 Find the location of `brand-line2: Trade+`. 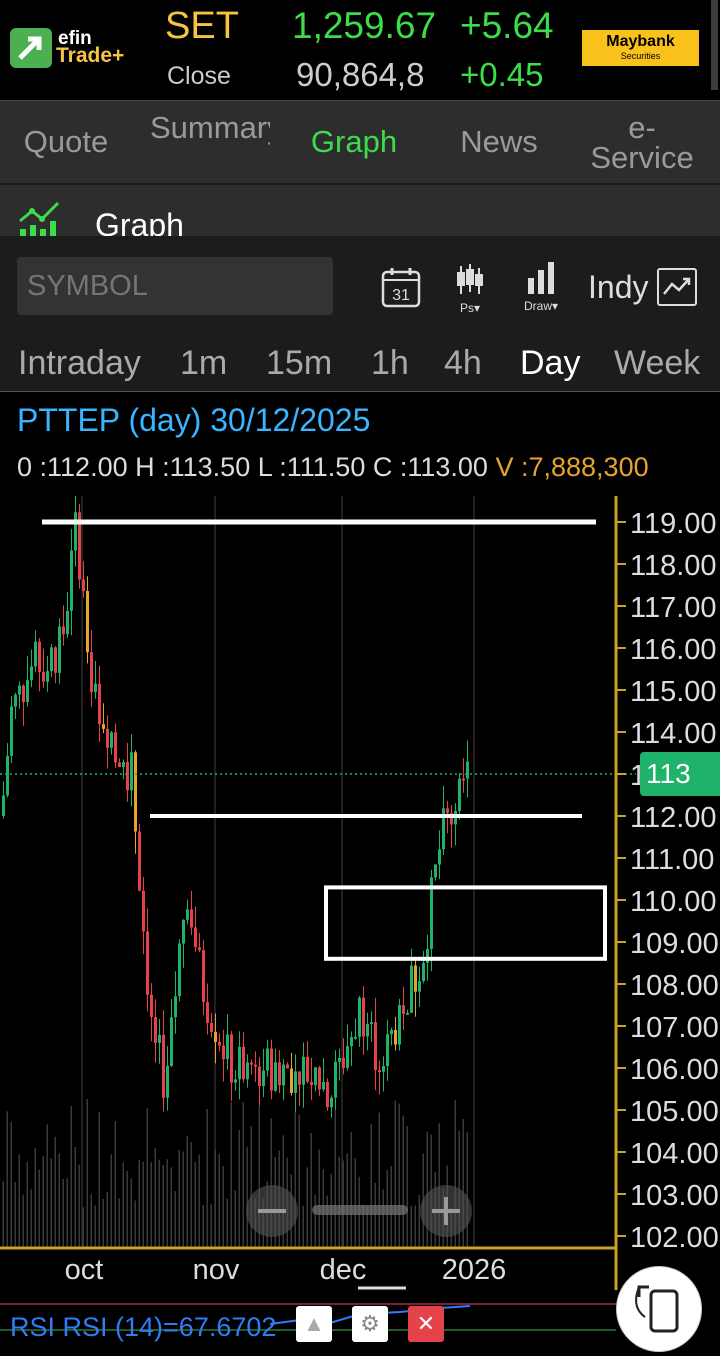

brand-line2: Trade+ is located at coordinates (90, 55).